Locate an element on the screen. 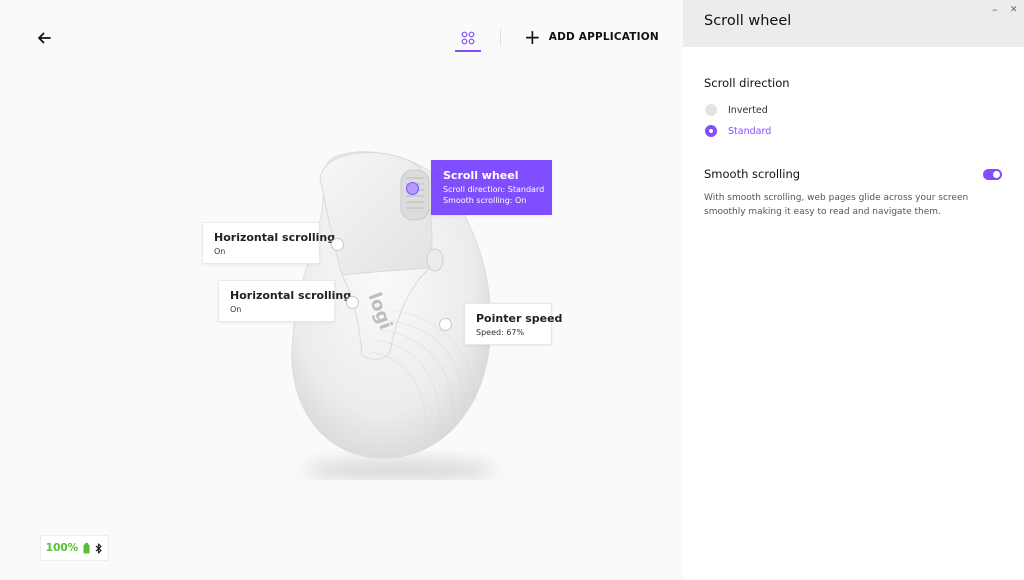  back-button is located at coordinates (44, 38).